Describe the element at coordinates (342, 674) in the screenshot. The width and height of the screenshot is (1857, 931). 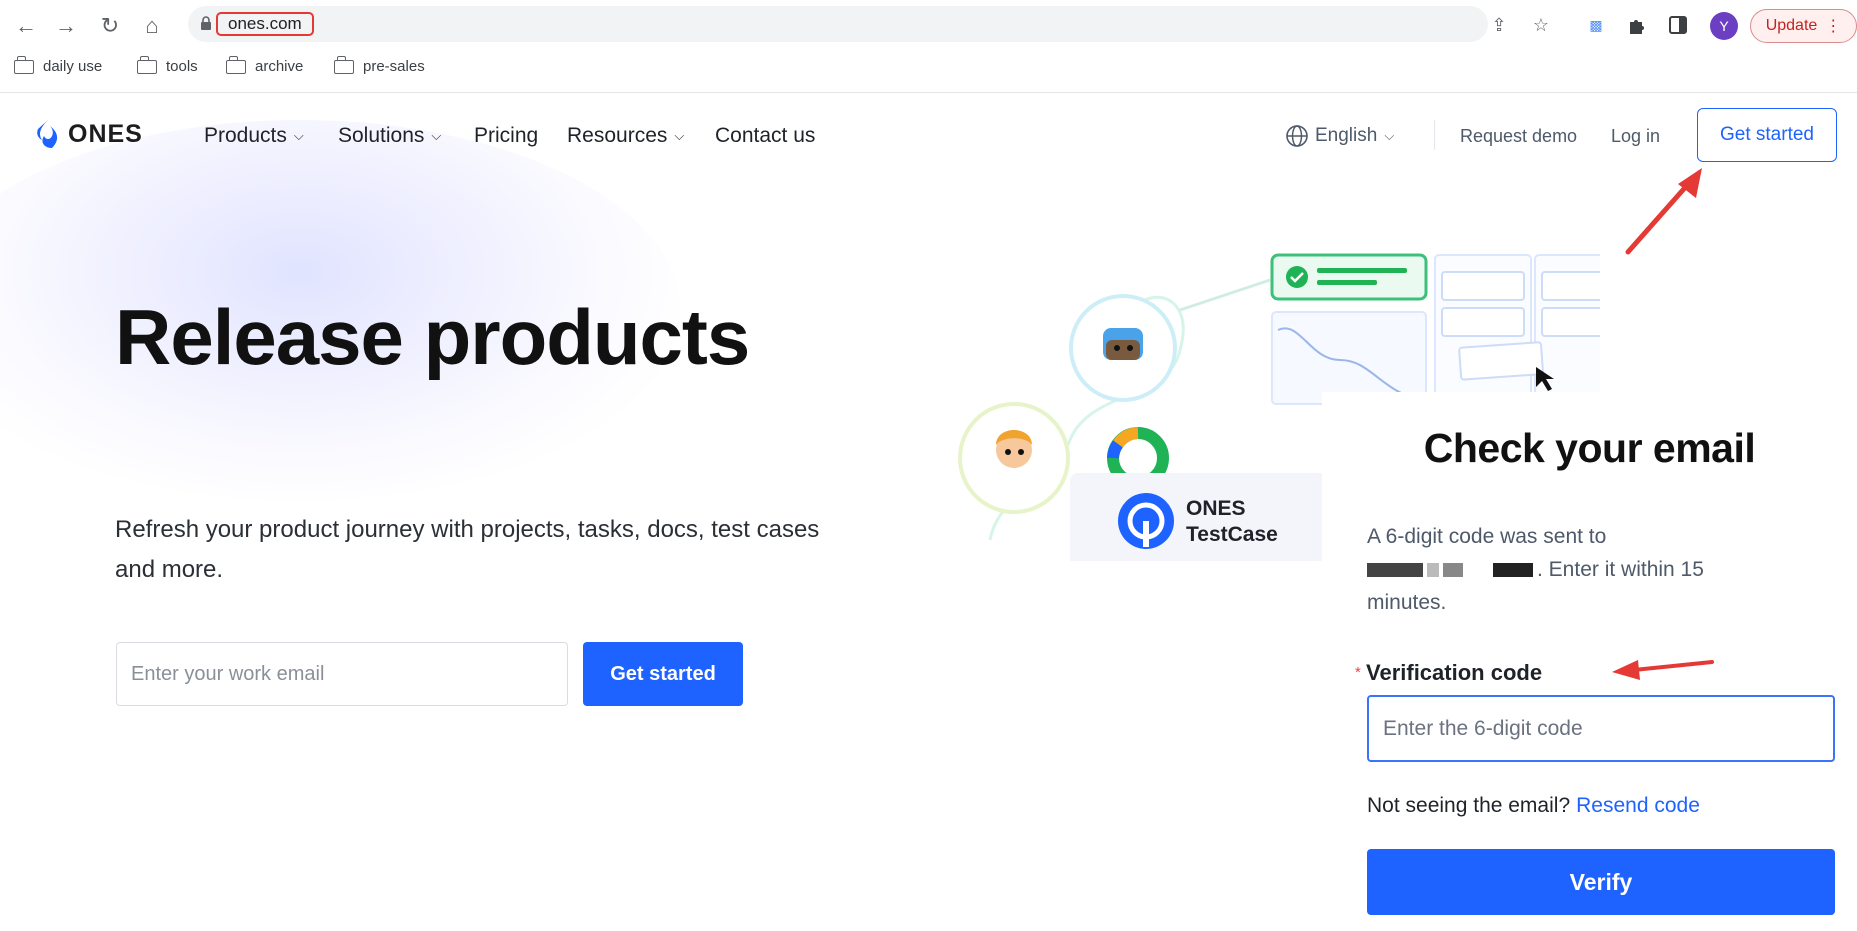
I see `work-email-input` at that location.